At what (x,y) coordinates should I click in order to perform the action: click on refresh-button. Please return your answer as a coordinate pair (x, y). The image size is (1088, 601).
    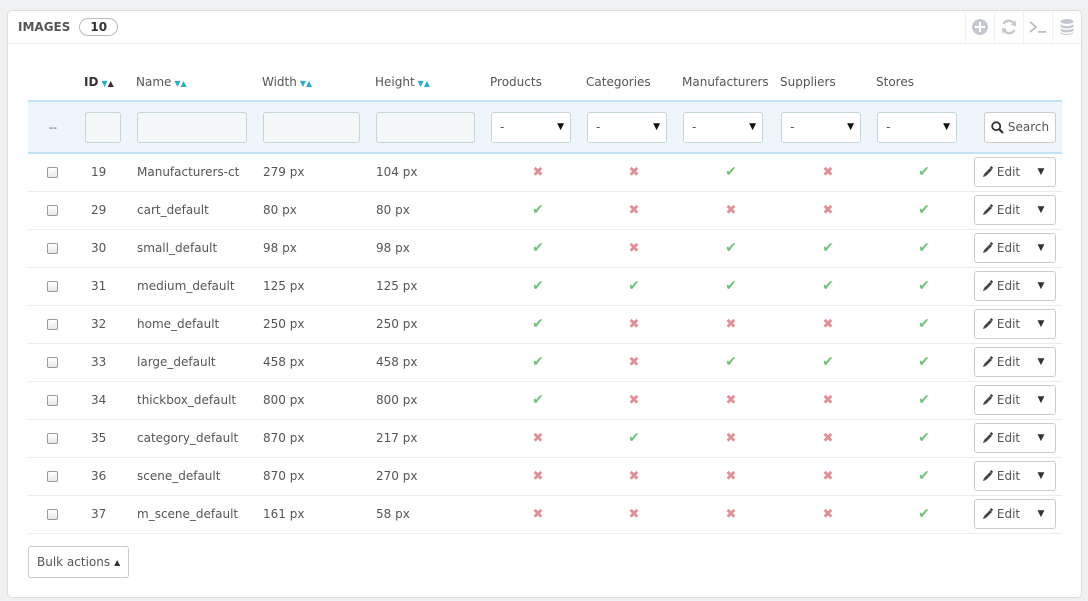
    Looking at the image, I should click on (1008, 27).